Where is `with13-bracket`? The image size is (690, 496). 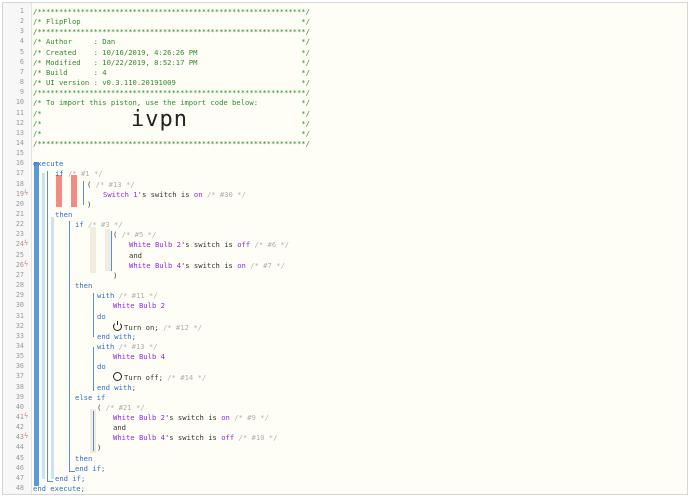
with13-bracket is located at coordinates (93, 369).